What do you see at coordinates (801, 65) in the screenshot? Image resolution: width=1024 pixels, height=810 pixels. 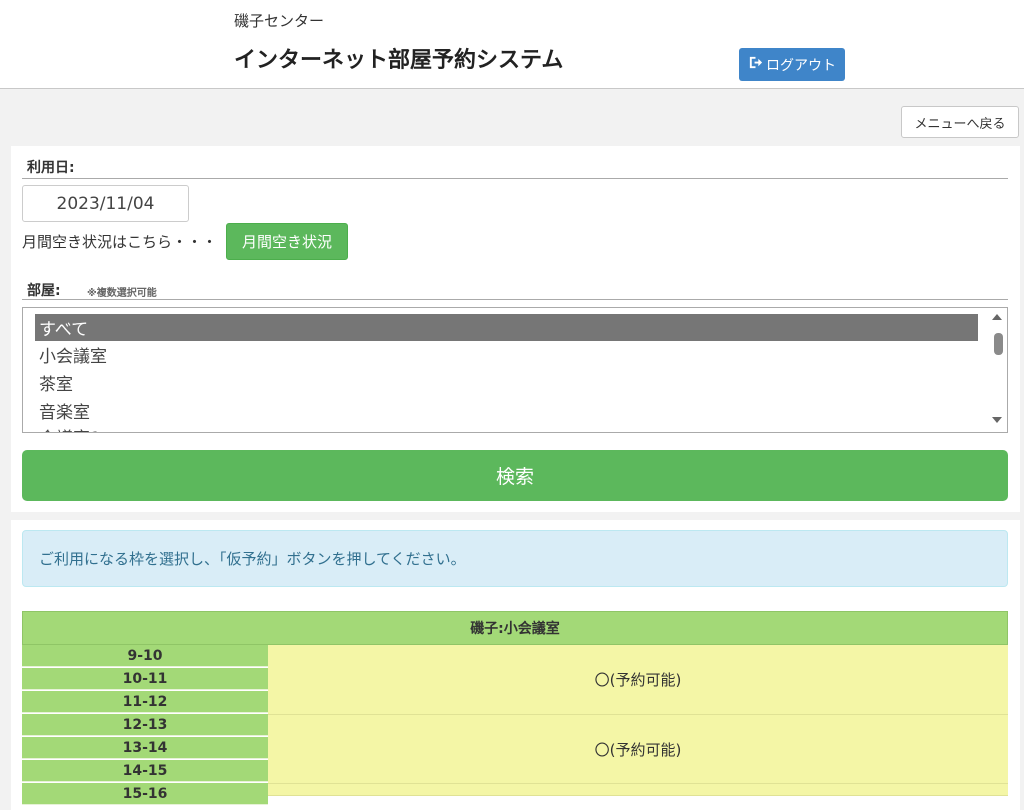 I see `logout-label: ログアウト` at bounding box center [801, 65].